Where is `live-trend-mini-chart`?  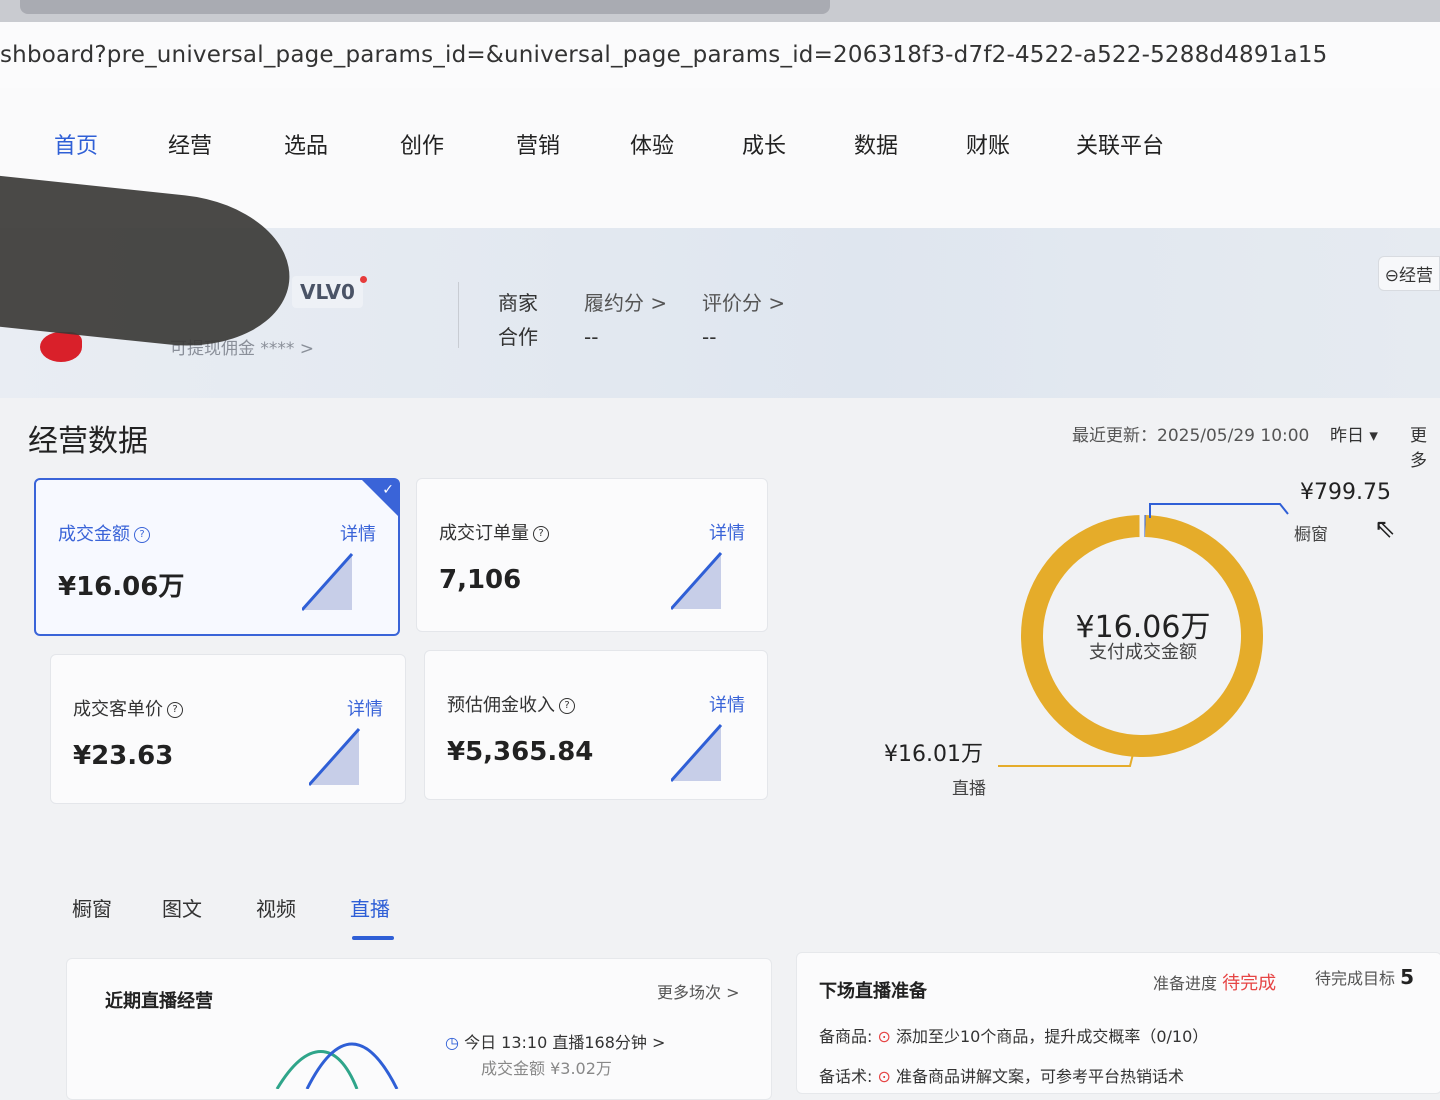 live-trend-mini-chart is located at coordinates (342, 1059).